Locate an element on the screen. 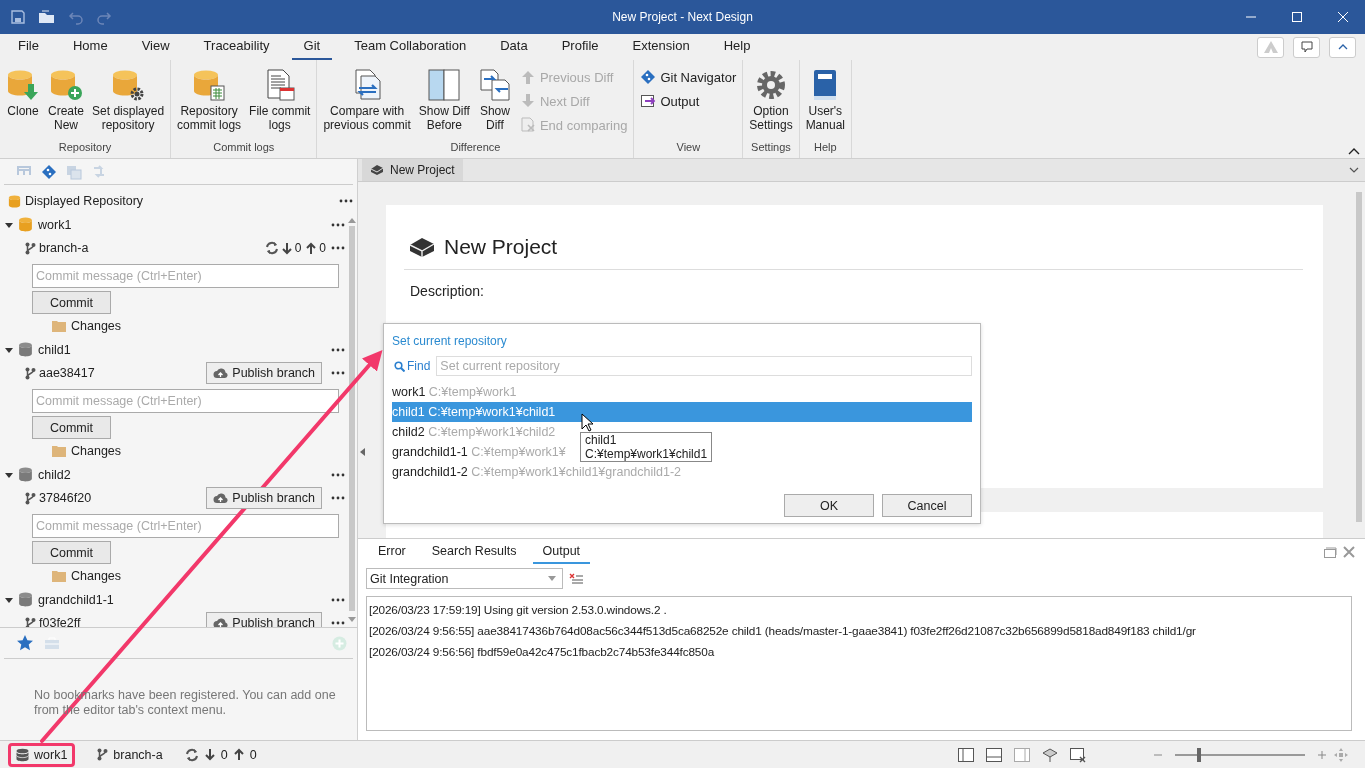 Image resolution: width=1365 pixels, height=768 pixels. log-line: [2026/03/23 17:59:19] Using git version 2.53.0.windows.2 . is located at coordinates (518, 610).